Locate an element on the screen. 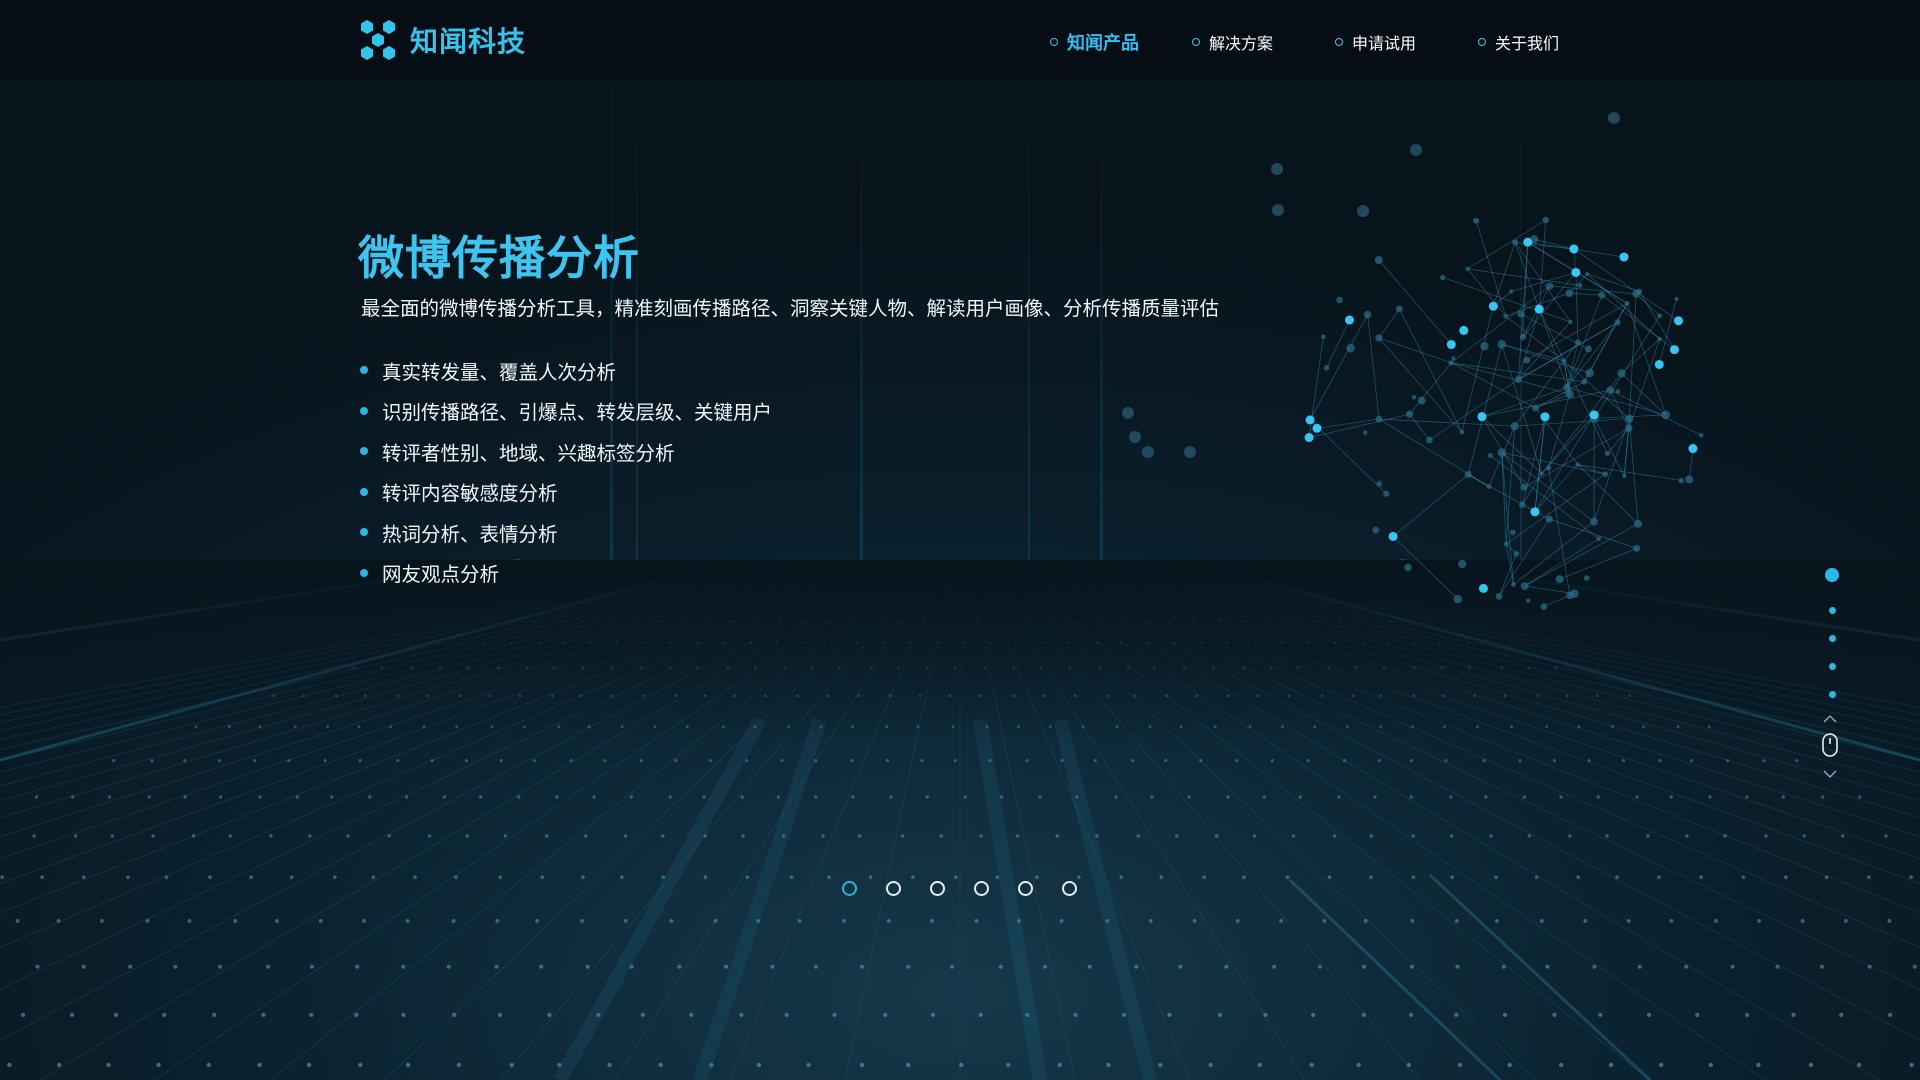  nav-label: 知闻产品 is located at coordinates (1103, 43).